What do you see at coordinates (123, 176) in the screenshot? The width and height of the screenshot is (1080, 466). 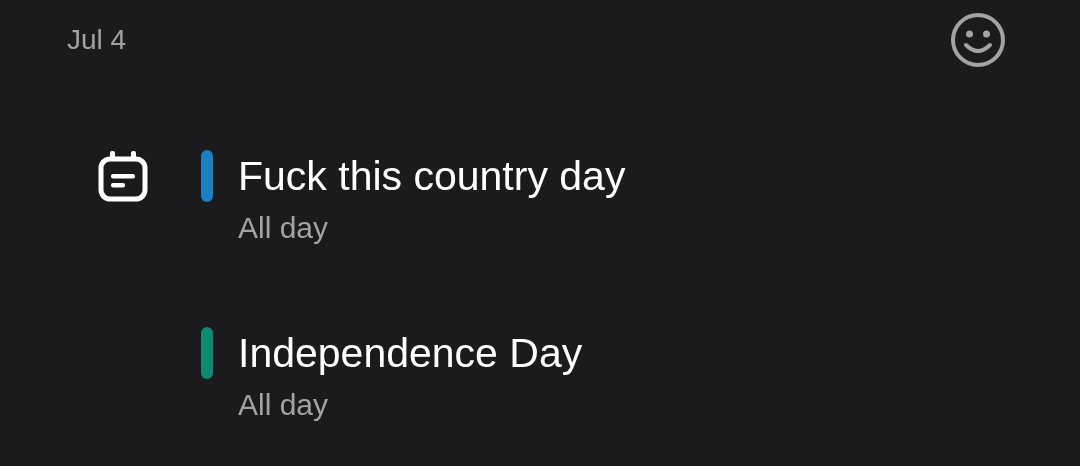 I see `calendar-note-icon` at bounding box center [123, 176].